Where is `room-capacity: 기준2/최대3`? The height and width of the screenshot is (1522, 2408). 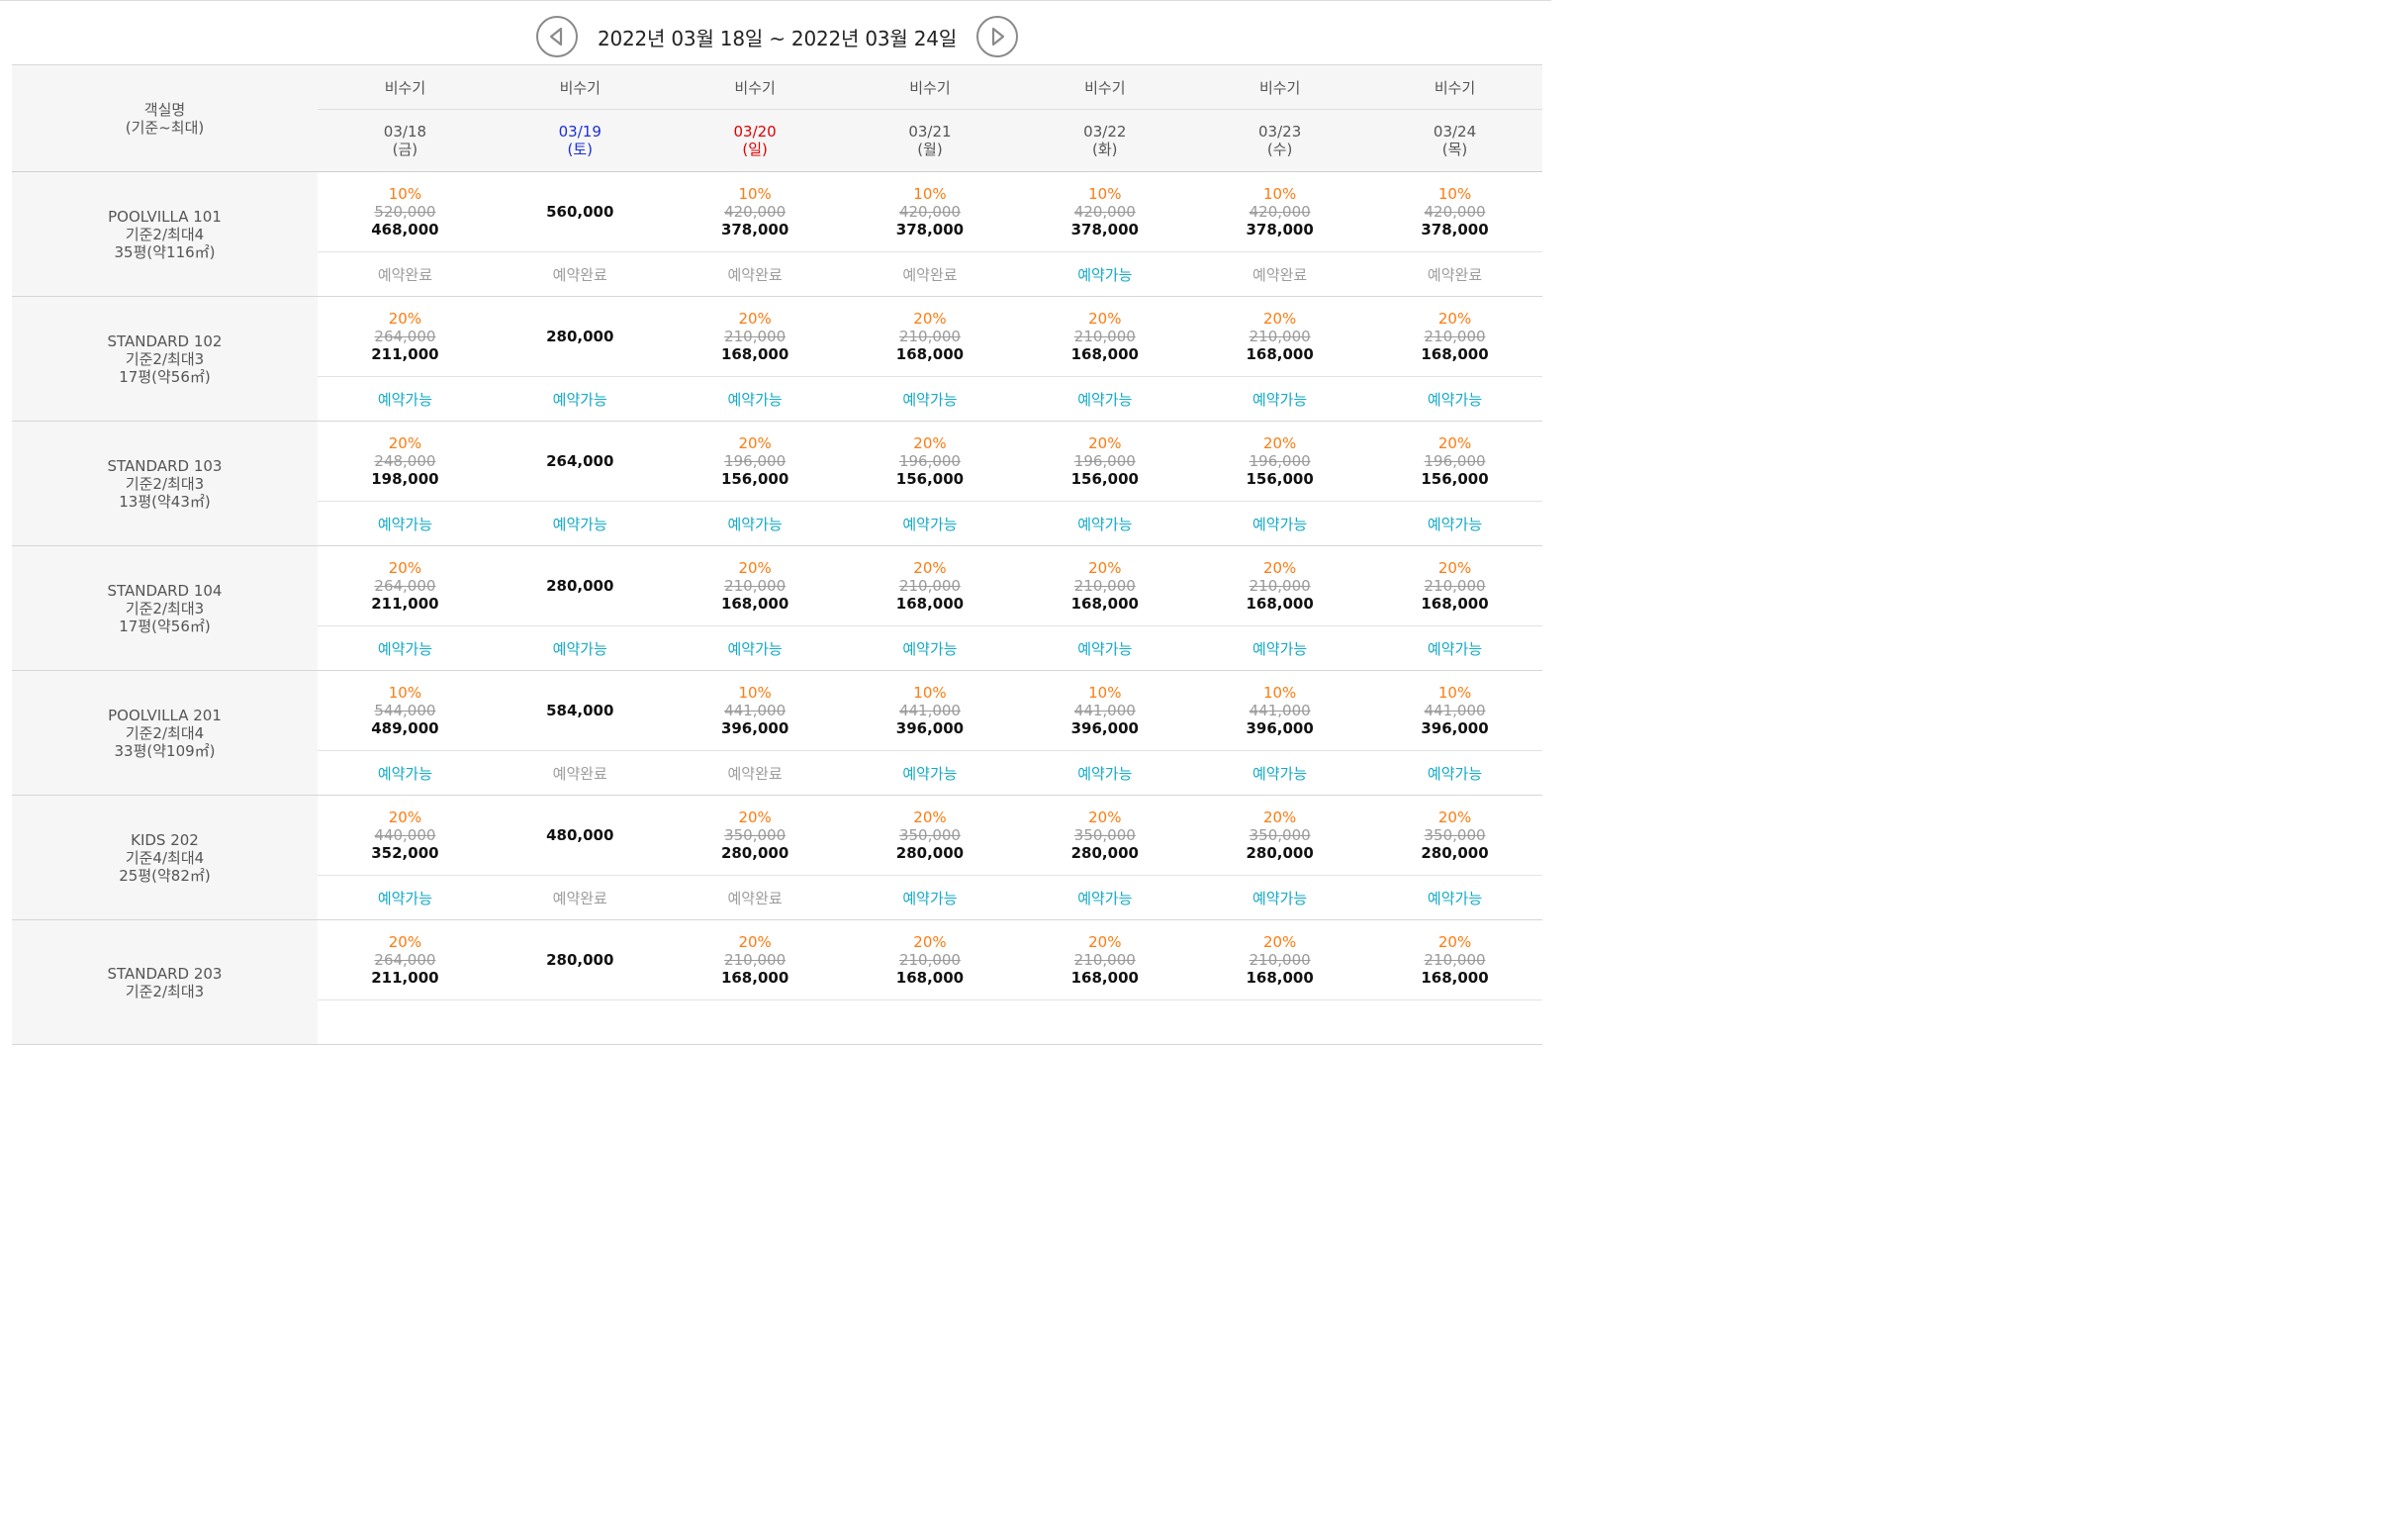 room-capacity: 기준2/최대3 is located at coordinates (165, 609).